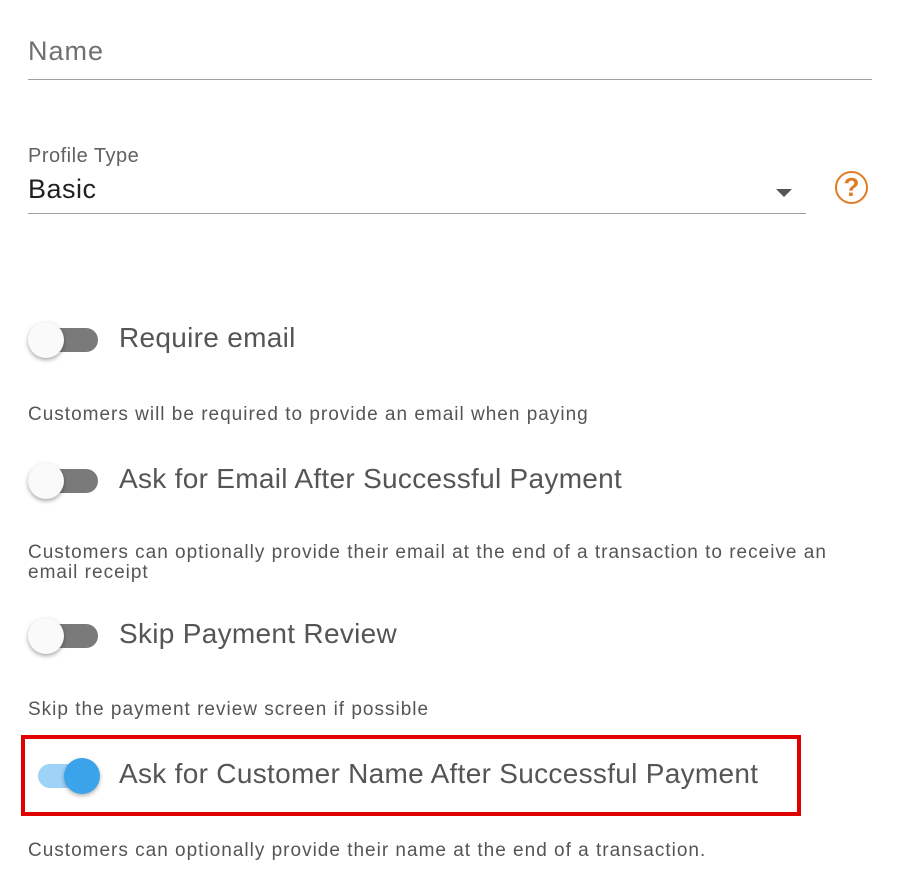  What do you see at coordinates (207, 337) in the screenshot?
I see `require-email-label: Require email` at bounding box center [207, 337].